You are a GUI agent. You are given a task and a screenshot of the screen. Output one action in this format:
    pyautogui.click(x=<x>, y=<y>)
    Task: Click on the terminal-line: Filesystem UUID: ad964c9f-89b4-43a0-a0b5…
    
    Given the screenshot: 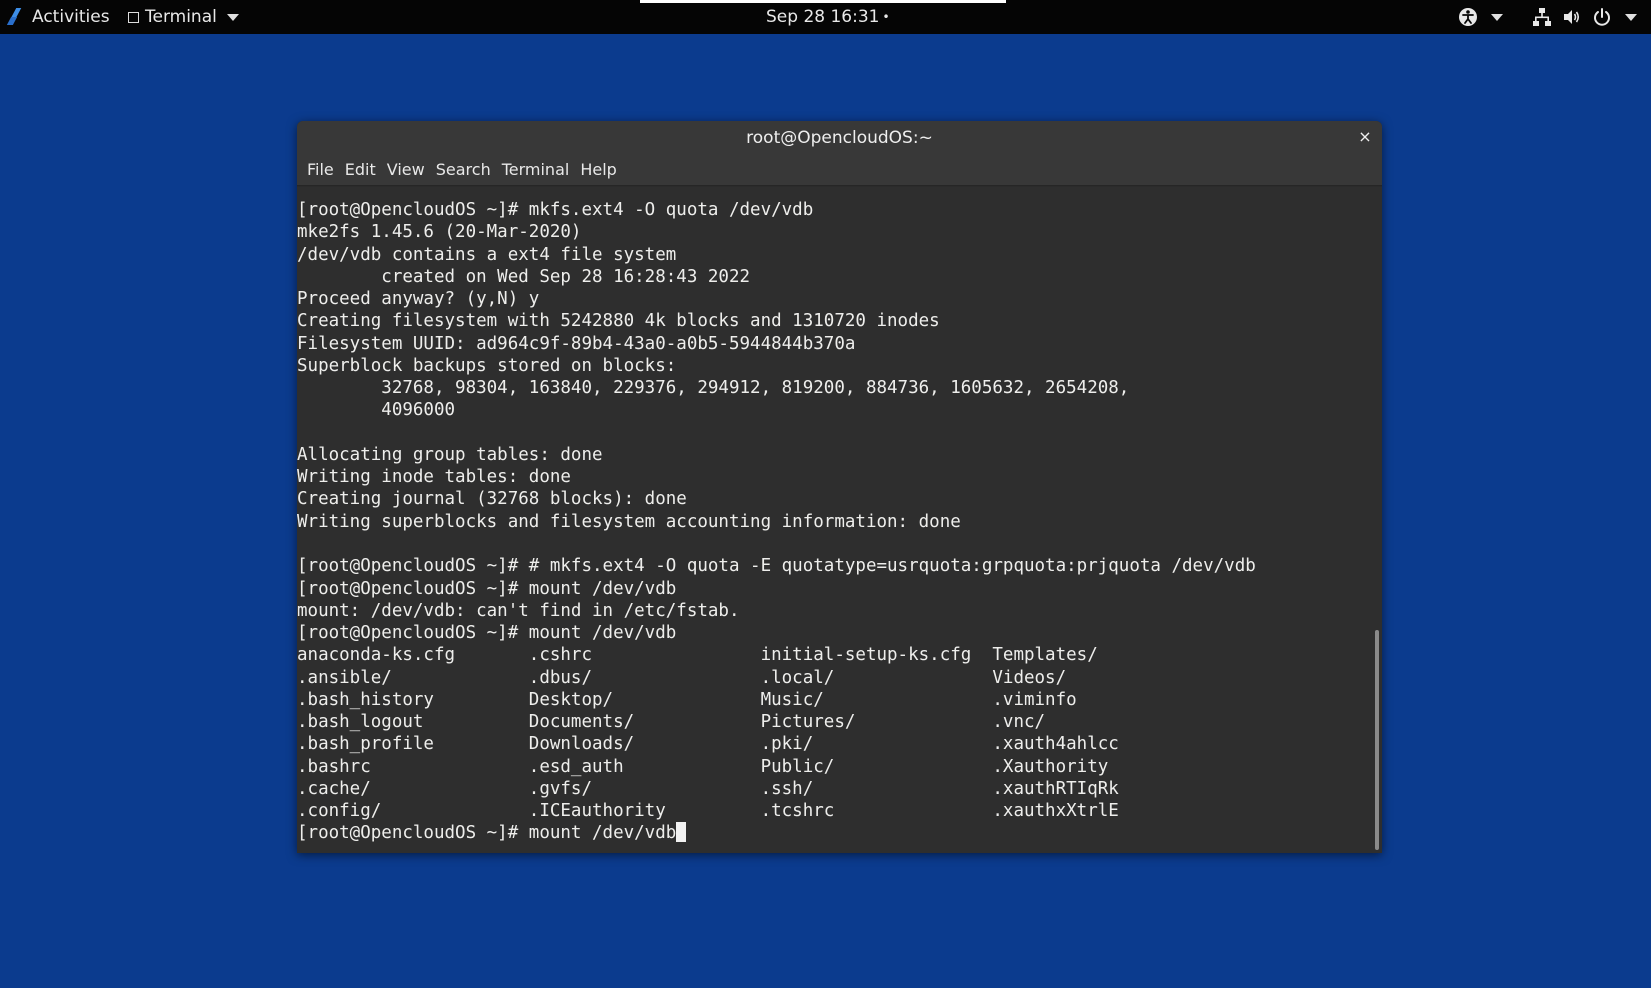 What is the action you would take?
    pyautogui.click(x=576, y=343)
    